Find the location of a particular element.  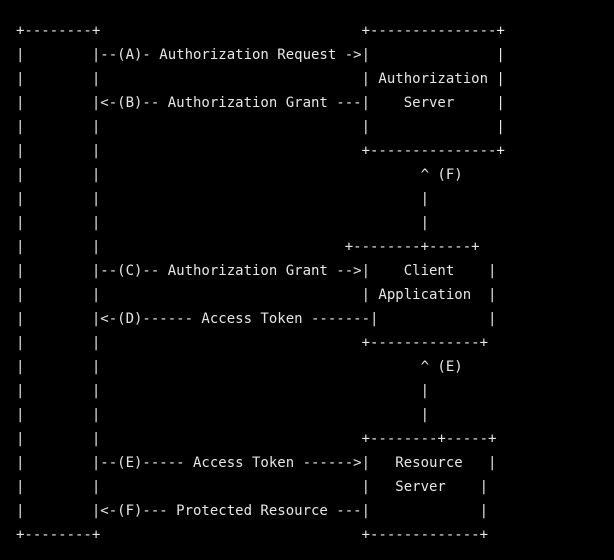

diagram-line: | |<-(D)------ Access Token -------| | is located at coordinates (256, 319).